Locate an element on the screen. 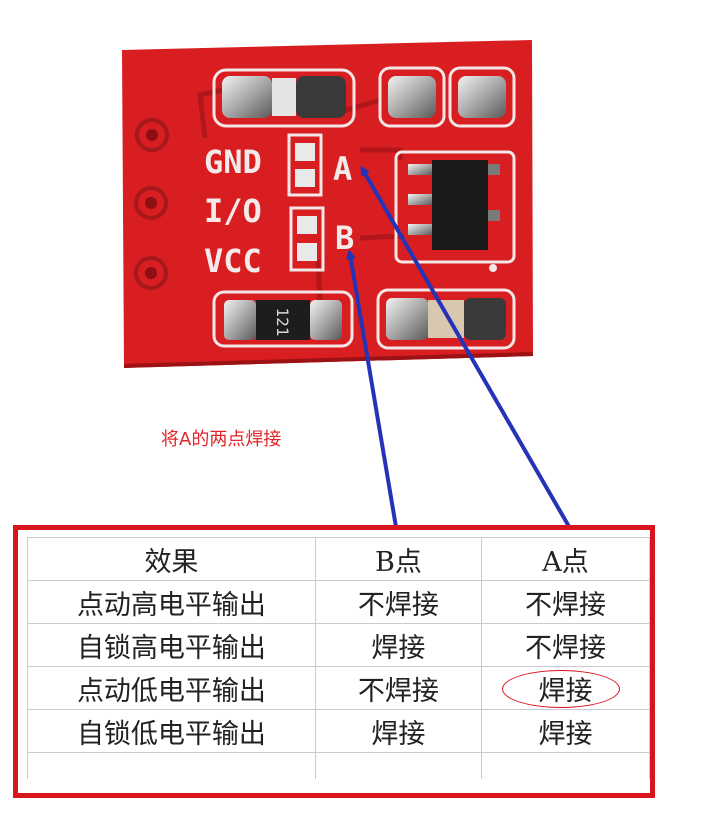 The width and height of the screenshot is (717, 813). instruction-caption: 将A的两点焊接 is located at coordinates (221, 439).